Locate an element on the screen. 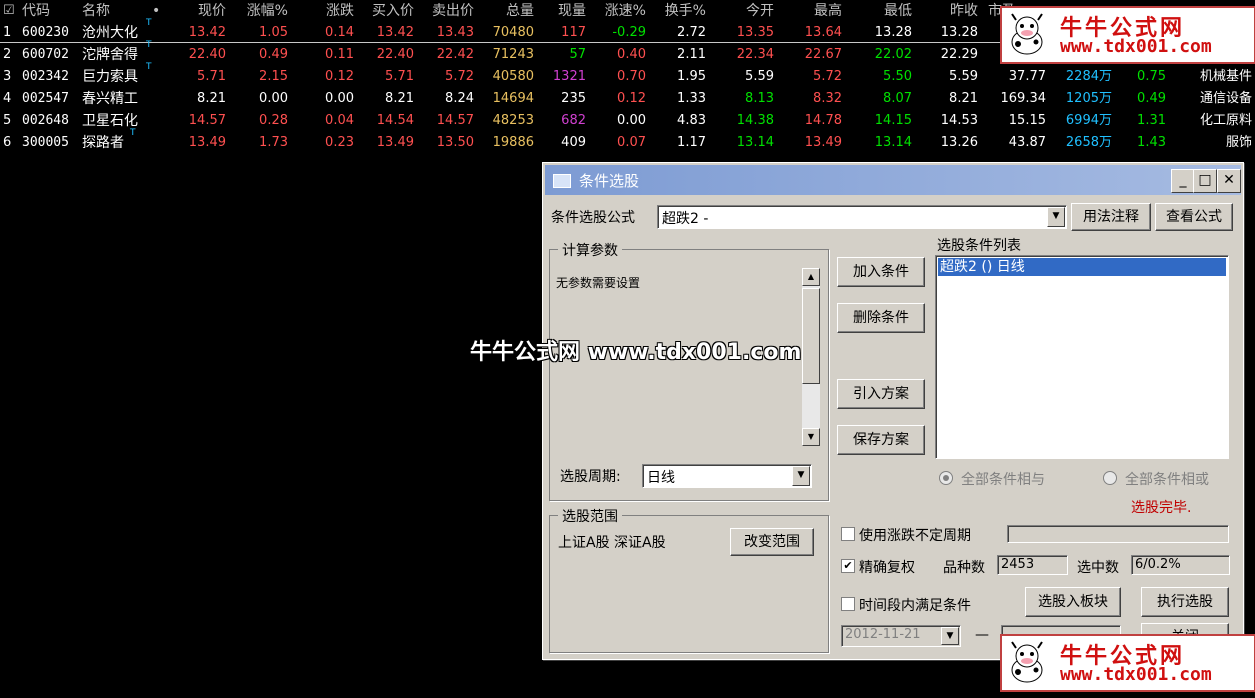 The height and width of the screenshot is (698, 1255). cell-amount: 6994万 is located at coordinates (1088, 120).